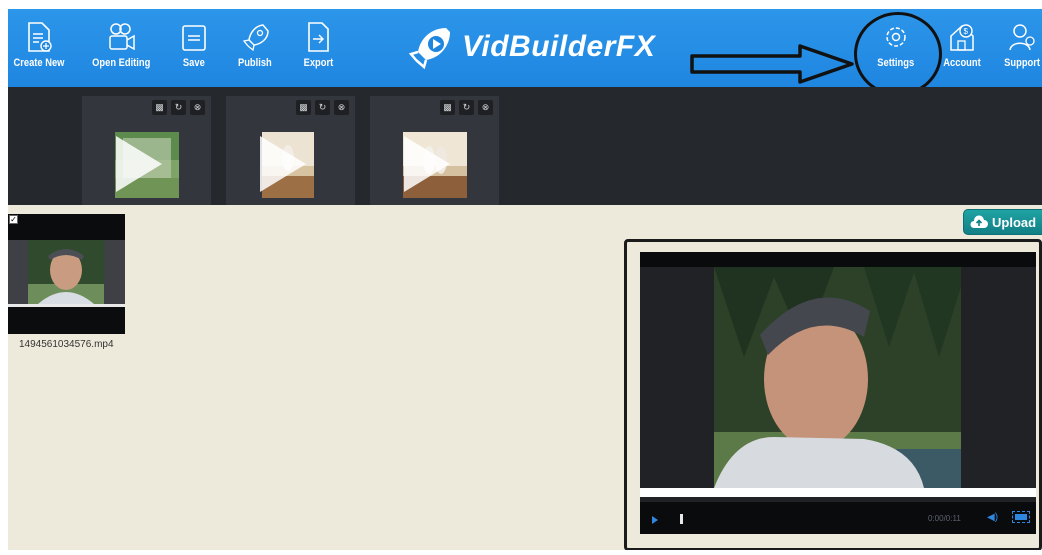  I want to click on player-time: 0:00/0:11, so click(944, 518).